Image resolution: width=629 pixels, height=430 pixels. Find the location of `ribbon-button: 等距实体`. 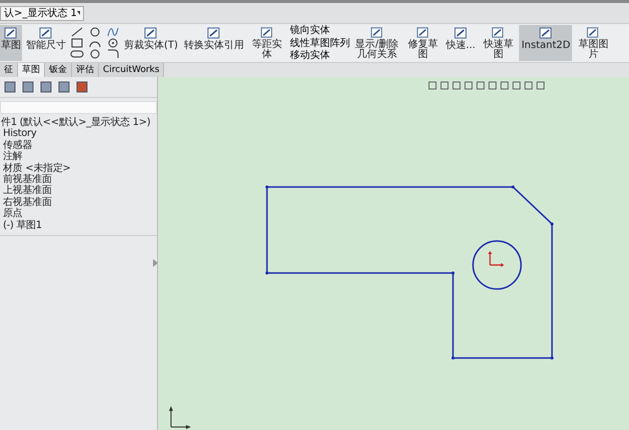

ribbon-button: 等距实体 is located at coordinates (267, 43).